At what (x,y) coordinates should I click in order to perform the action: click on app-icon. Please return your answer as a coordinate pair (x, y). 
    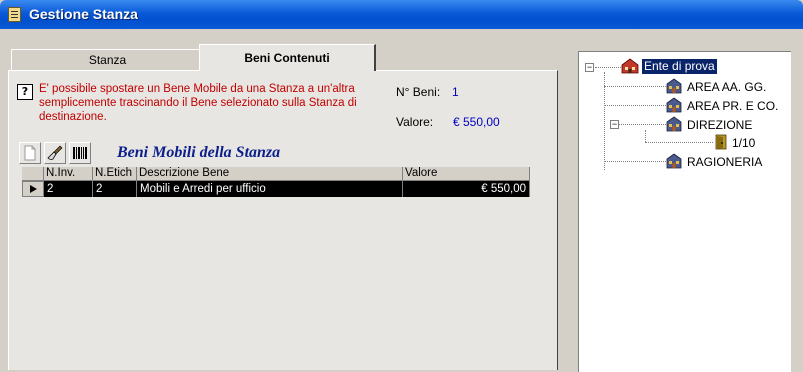
    Looking at the image, I should click on (14, 14).